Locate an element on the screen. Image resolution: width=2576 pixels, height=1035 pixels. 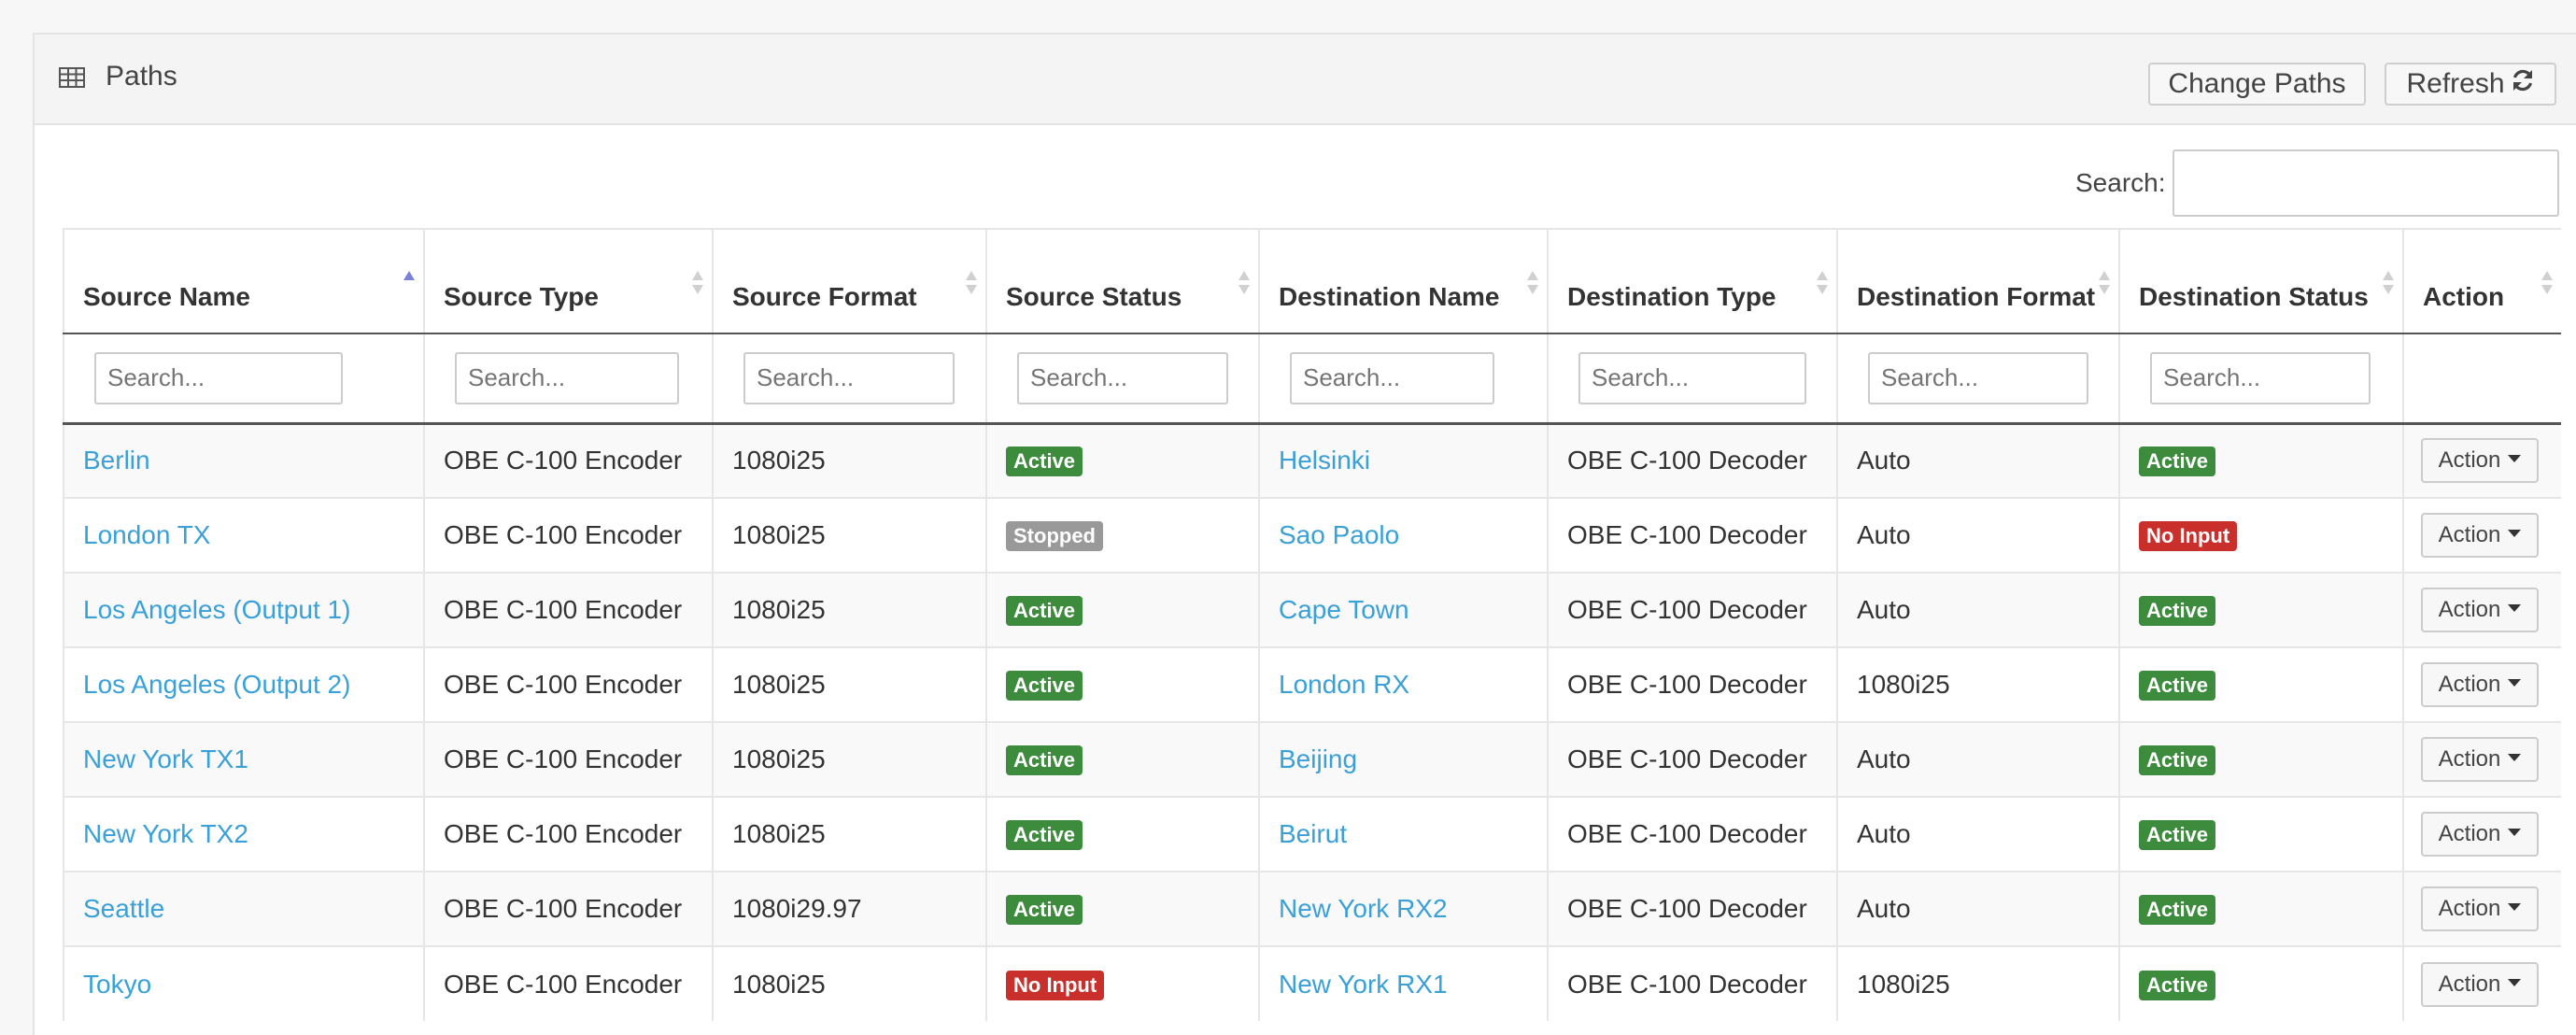
cell-source-status: No Input is located at coordinates (1123, 983).